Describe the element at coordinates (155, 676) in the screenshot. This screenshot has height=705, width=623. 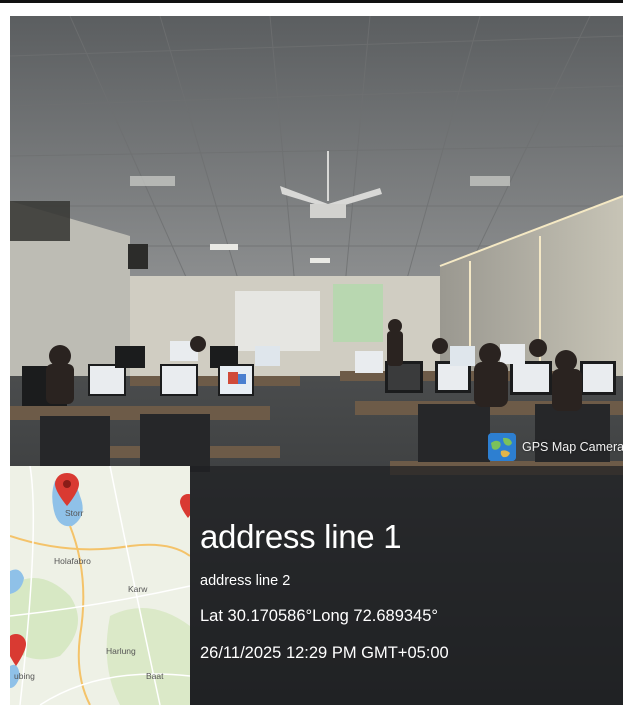
I see `map-label: Baat` at that location.